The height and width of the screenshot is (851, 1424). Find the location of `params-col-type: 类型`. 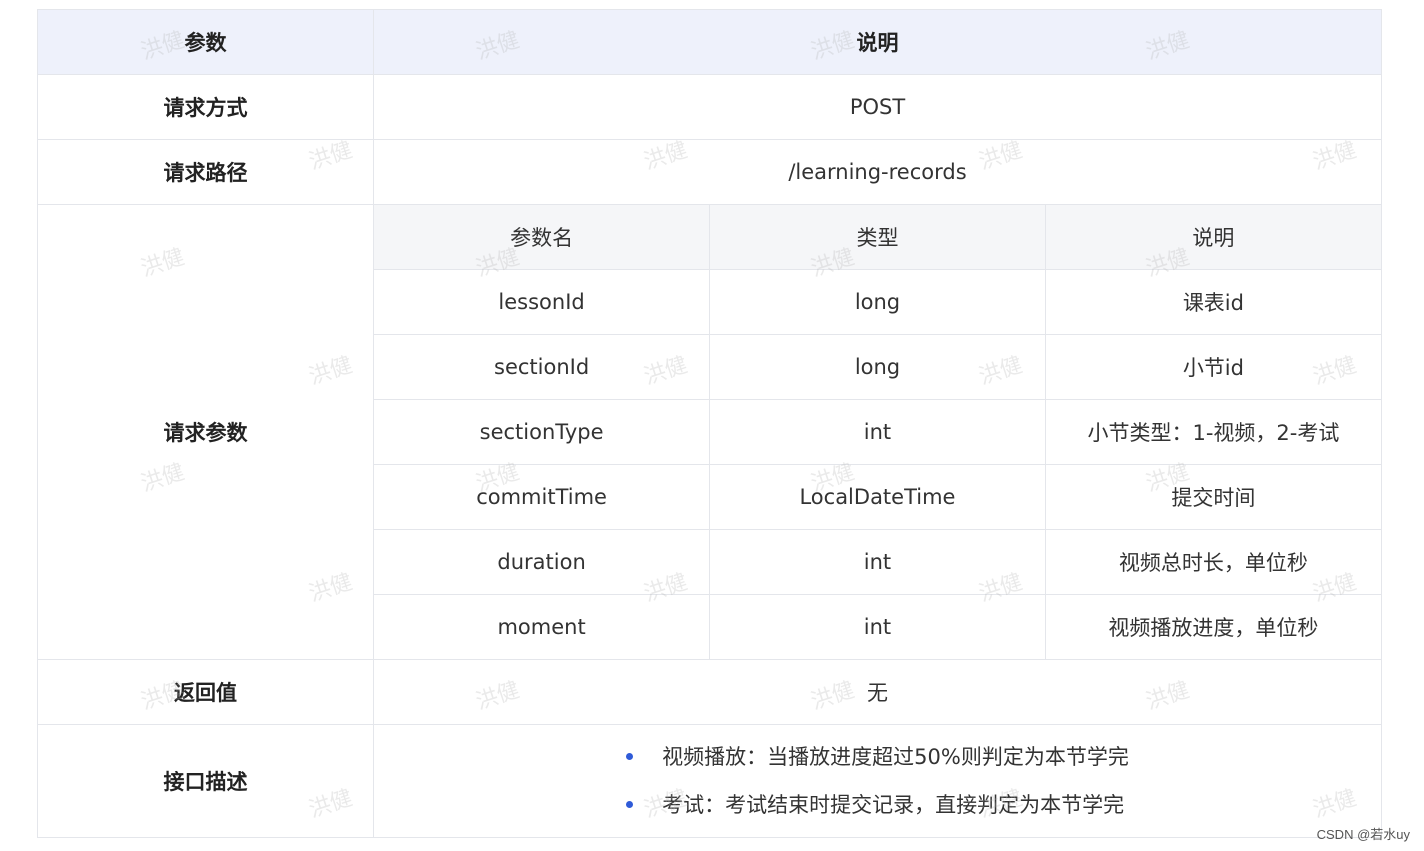

params-col-type: 类型 is located at coordinates (877, 237).